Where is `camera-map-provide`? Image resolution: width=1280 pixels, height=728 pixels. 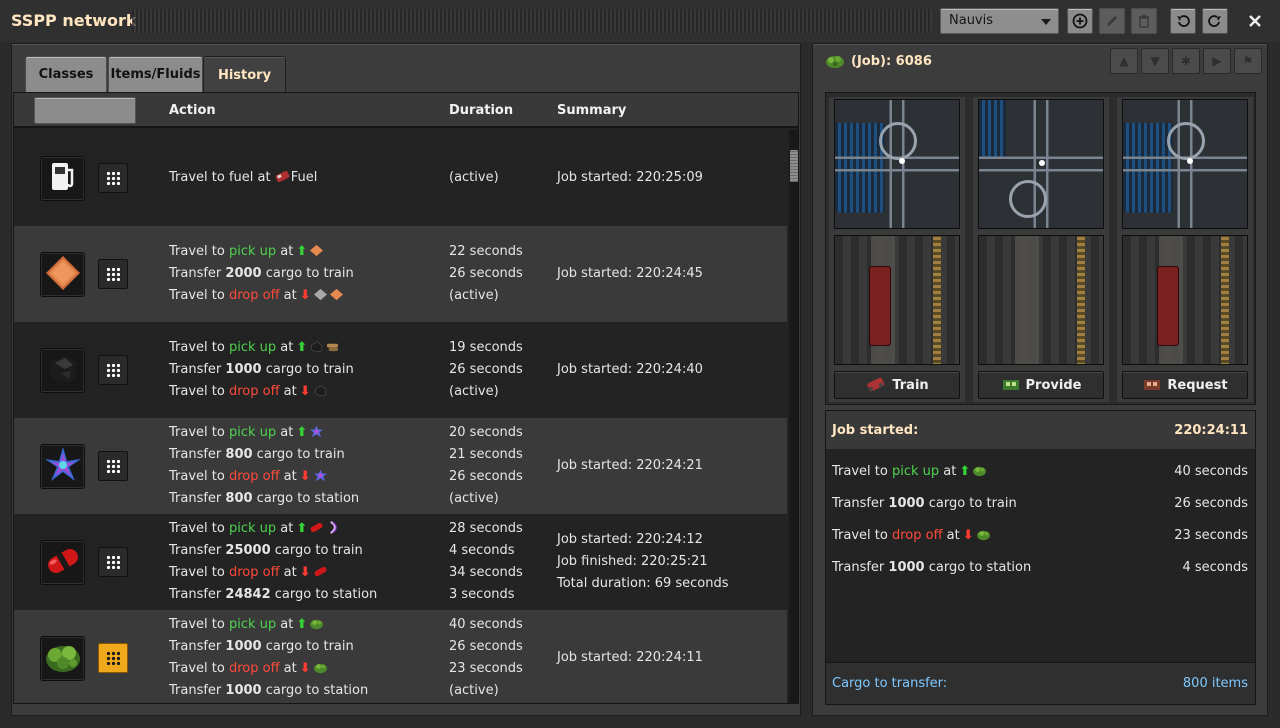 camera-map-provide is located at coordinates (1041, 164).